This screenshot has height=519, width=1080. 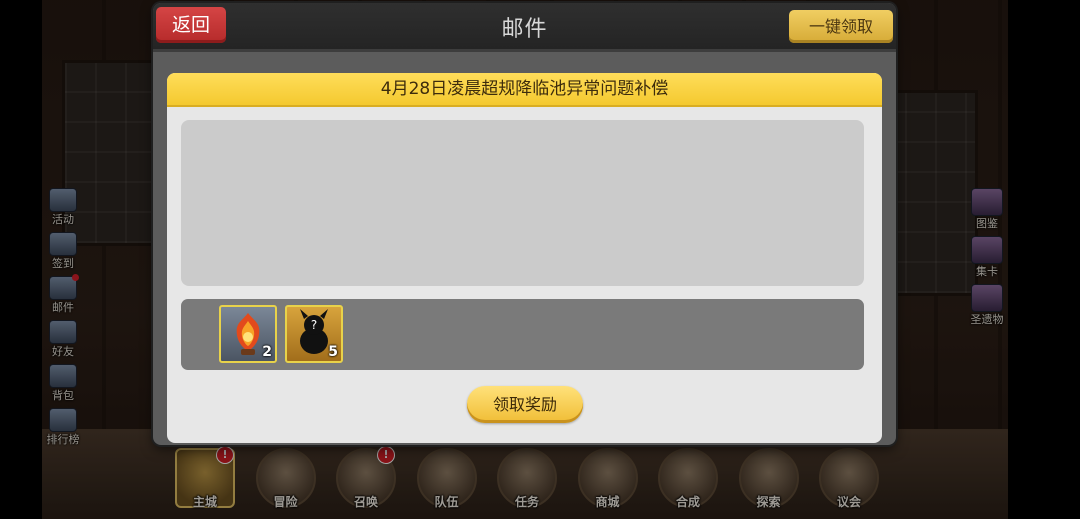 I want to click on reward-list: 2 ? 5, so click(x=522, y=334).